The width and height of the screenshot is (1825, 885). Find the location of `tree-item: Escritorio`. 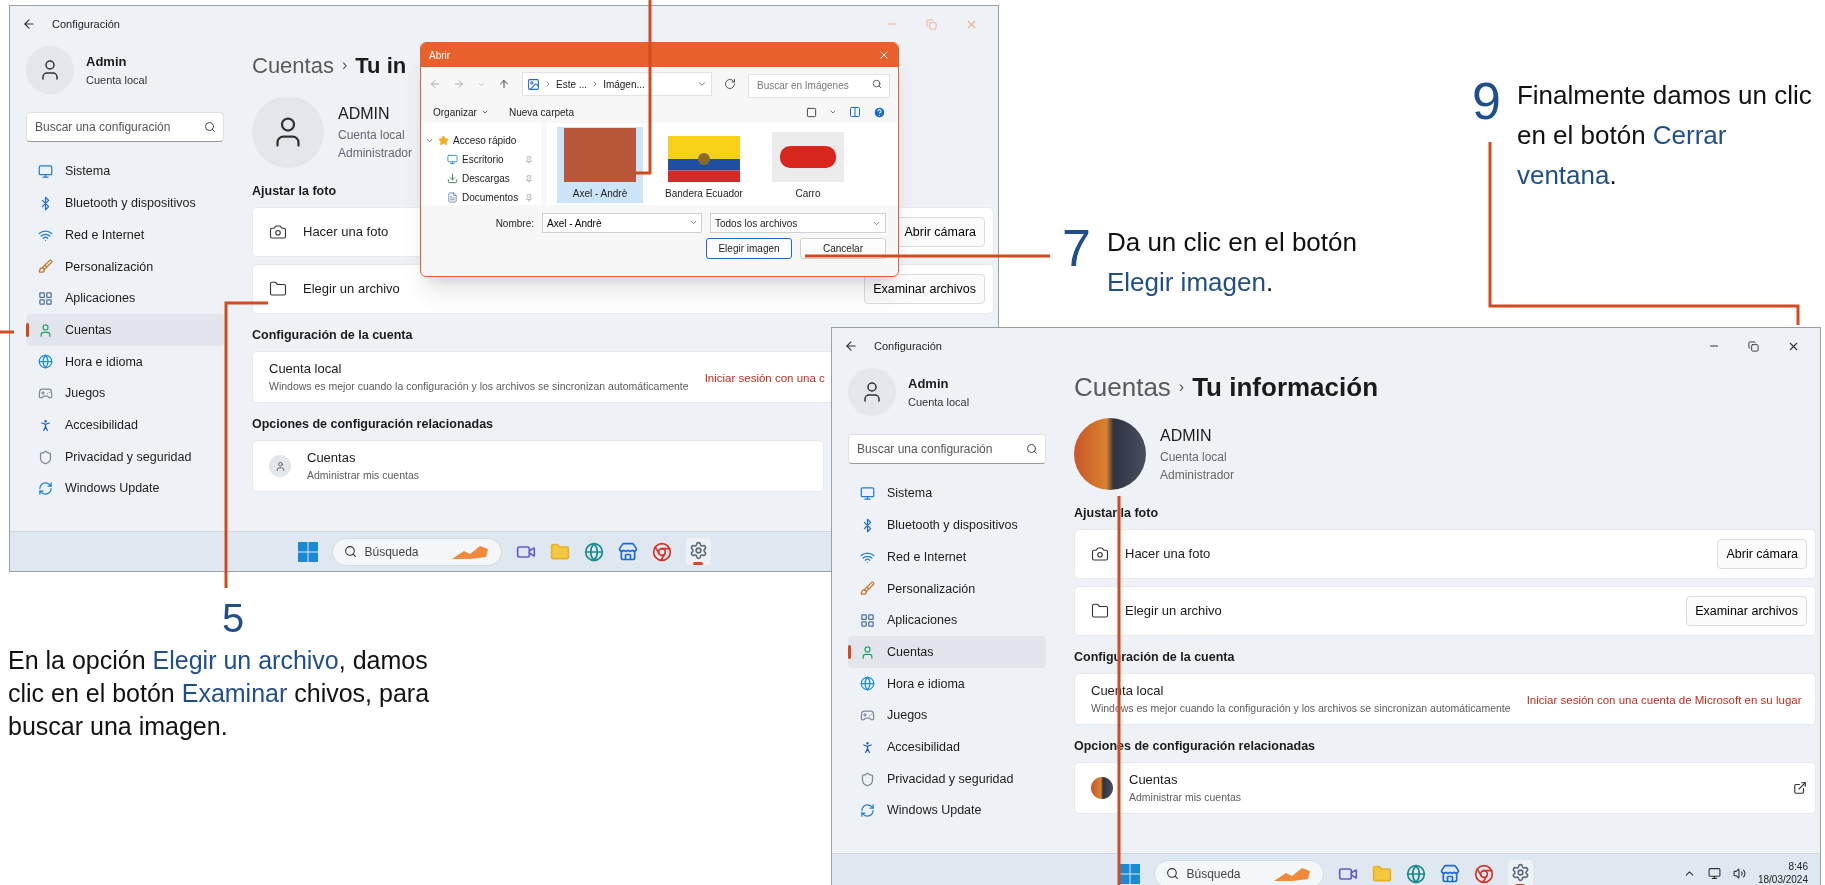

tree-item: Escritorio is located at coordinates (481, 159).